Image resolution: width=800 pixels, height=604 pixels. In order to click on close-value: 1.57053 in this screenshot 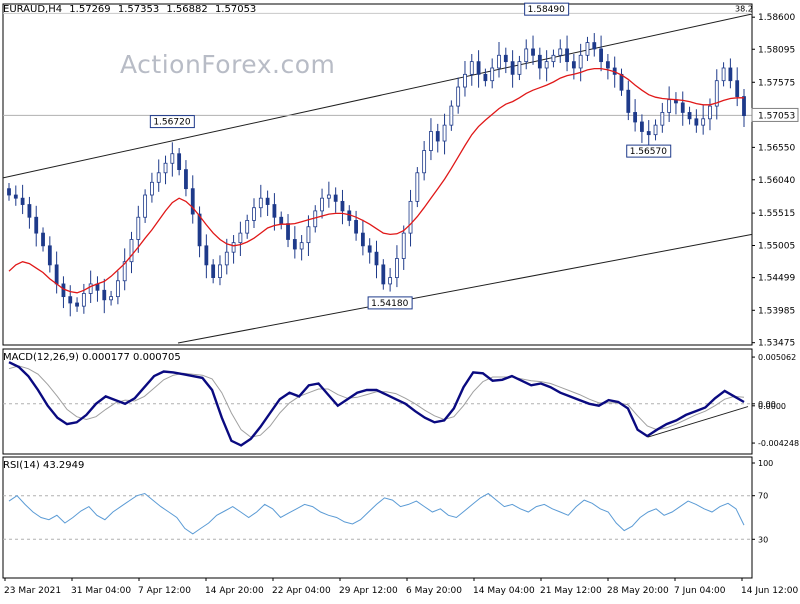, I will do `click(235, 9)`.